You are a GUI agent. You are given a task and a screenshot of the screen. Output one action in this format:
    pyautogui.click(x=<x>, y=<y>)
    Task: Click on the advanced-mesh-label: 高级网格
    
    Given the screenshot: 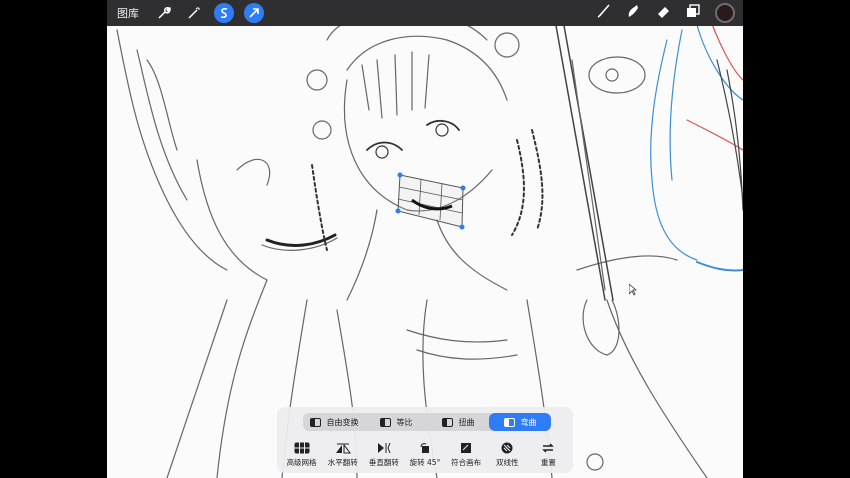 What is the action you would take?
    pyautogui.click(x=301, y=462)
    